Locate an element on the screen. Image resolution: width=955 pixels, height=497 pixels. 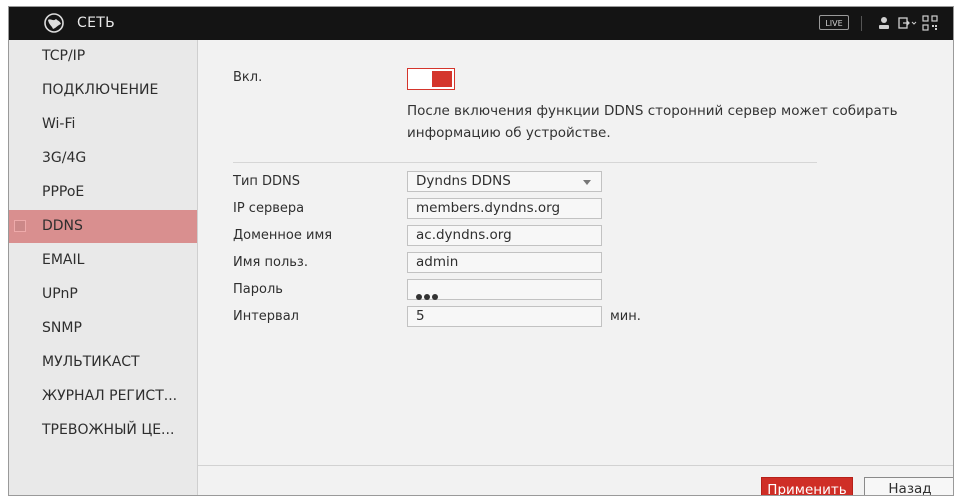
sidebar-item-connection: ПОДКЛЮЧЕНИЕ is located at coordinates (103, 90).